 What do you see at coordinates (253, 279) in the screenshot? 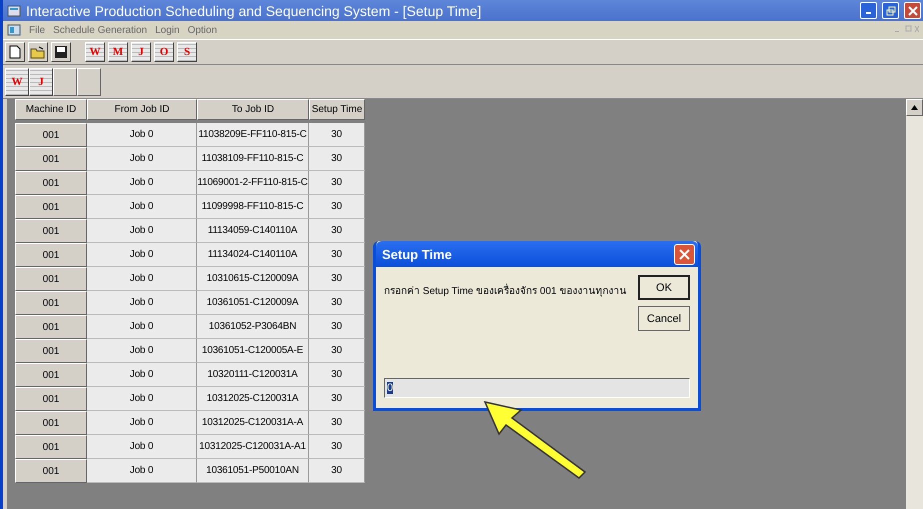
I see `table-cell: 10310615-C120009A` at bounding box center [253, 279].